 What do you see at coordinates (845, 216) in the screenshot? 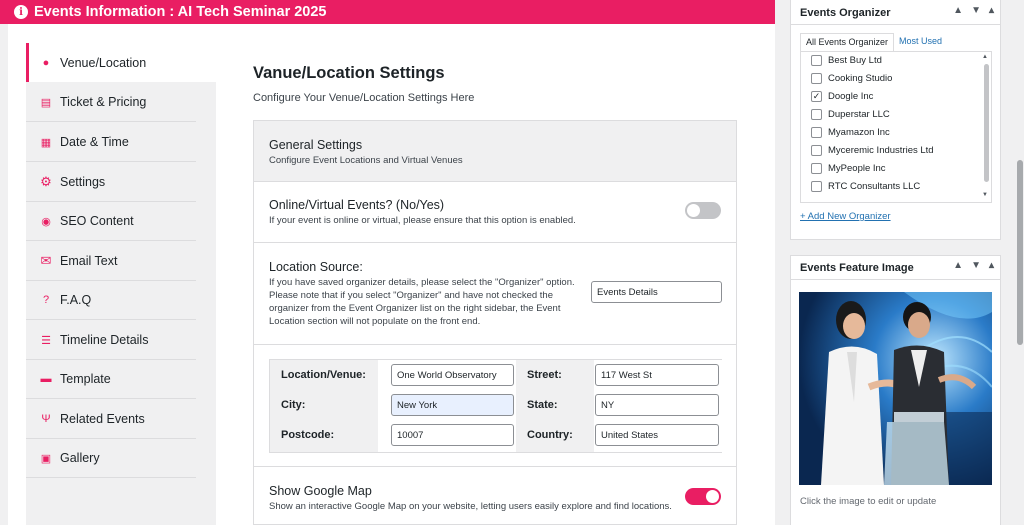
I see `add-new-organizer-link: + Add New Organizer` at bounding box center [845, 216].